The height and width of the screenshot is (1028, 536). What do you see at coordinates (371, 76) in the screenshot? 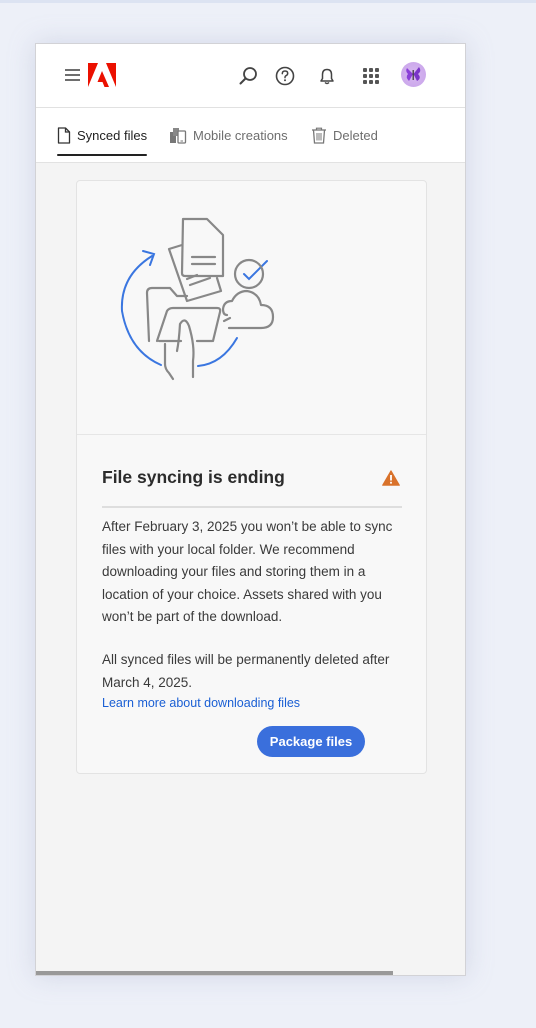
I see `apps-grid-icon` at bounding box center [371, 76].